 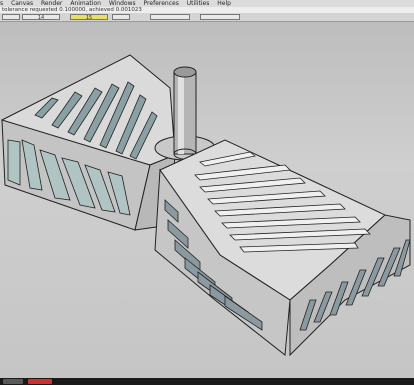 What do you see at coordinates (185, 113) in the screenshot?
I see `pin-shaft` at bounding box center [185, 113].